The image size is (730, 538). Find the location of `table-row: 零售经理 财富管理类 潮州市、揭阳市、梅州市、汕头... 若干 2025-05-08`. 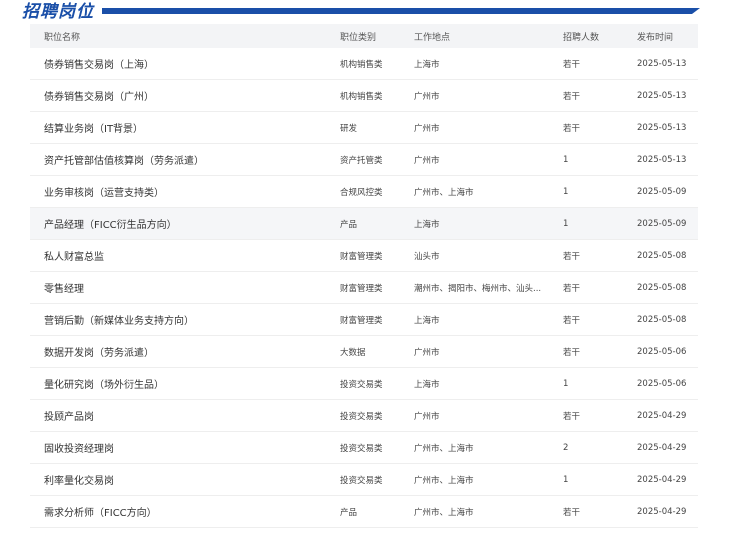

table-row: 零售经理 财富管理类 潮州市、揭阳市、梅州市、汕头... 若干 2025-05-08 is located at coordinates (364, 288).